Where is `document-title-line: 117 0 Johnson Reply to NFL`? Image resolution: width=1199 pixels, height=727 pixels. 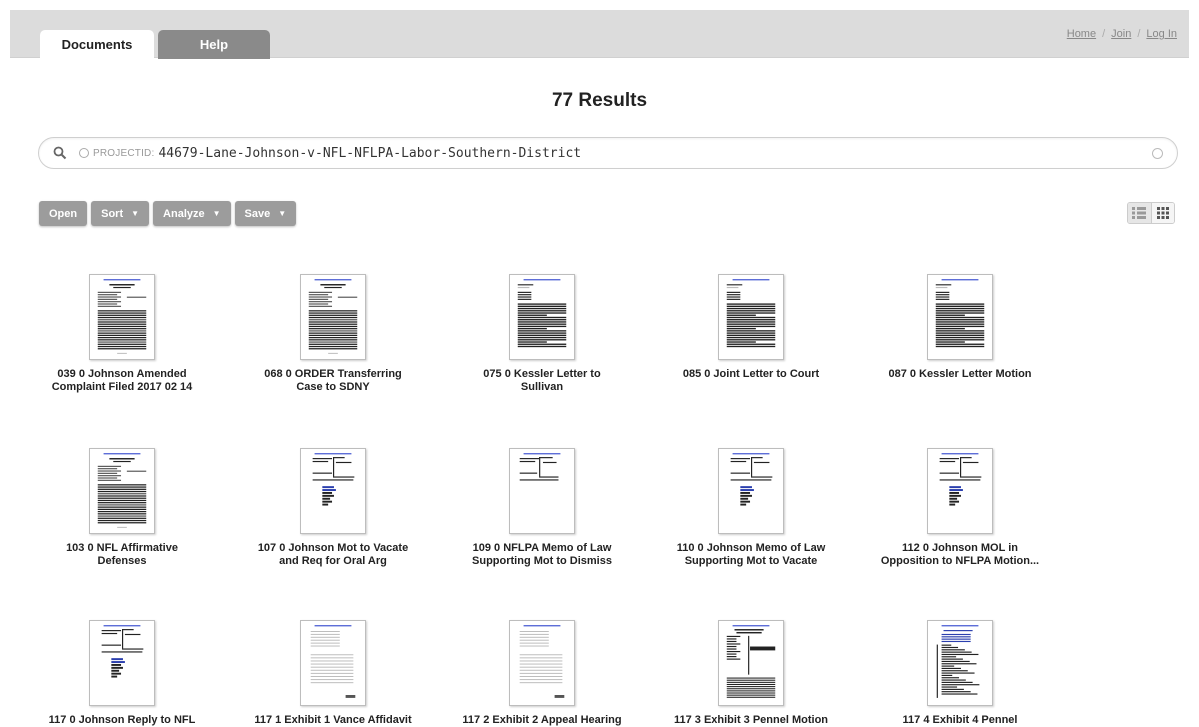 document-title-line: 117 0 Johnson Reply to NFL is located at coordinates (122, 720).